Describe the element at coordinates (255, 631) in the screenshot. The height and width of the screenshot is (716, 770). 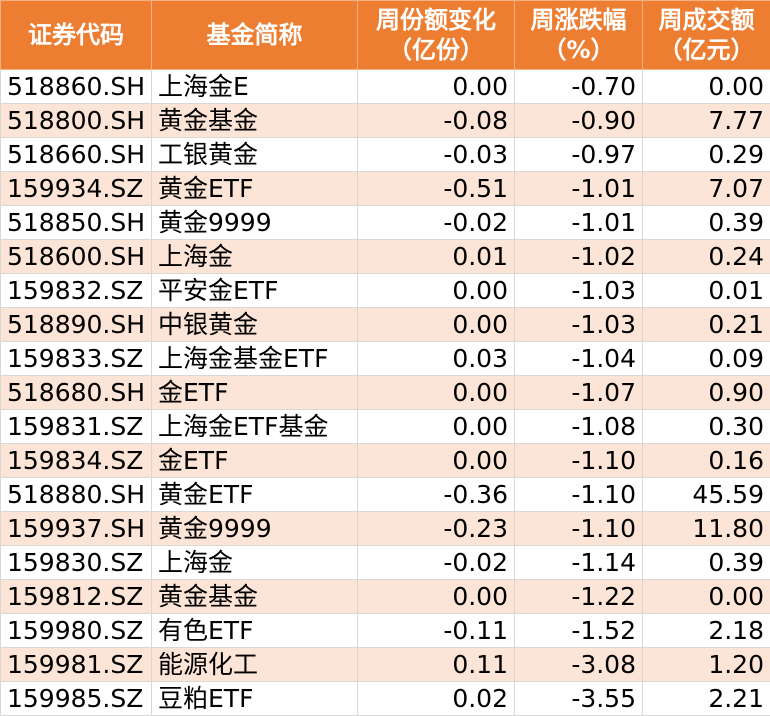
I see `cell-fund-name: 有色ETF` at that location.